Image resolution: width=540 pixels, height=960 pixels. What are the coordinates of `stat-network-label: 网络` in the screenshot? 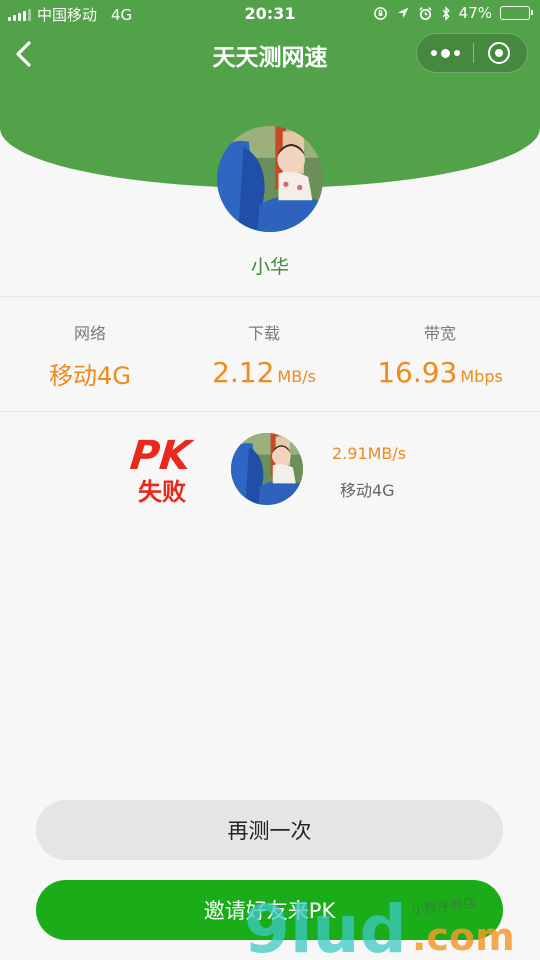 It's located at (89, 333).